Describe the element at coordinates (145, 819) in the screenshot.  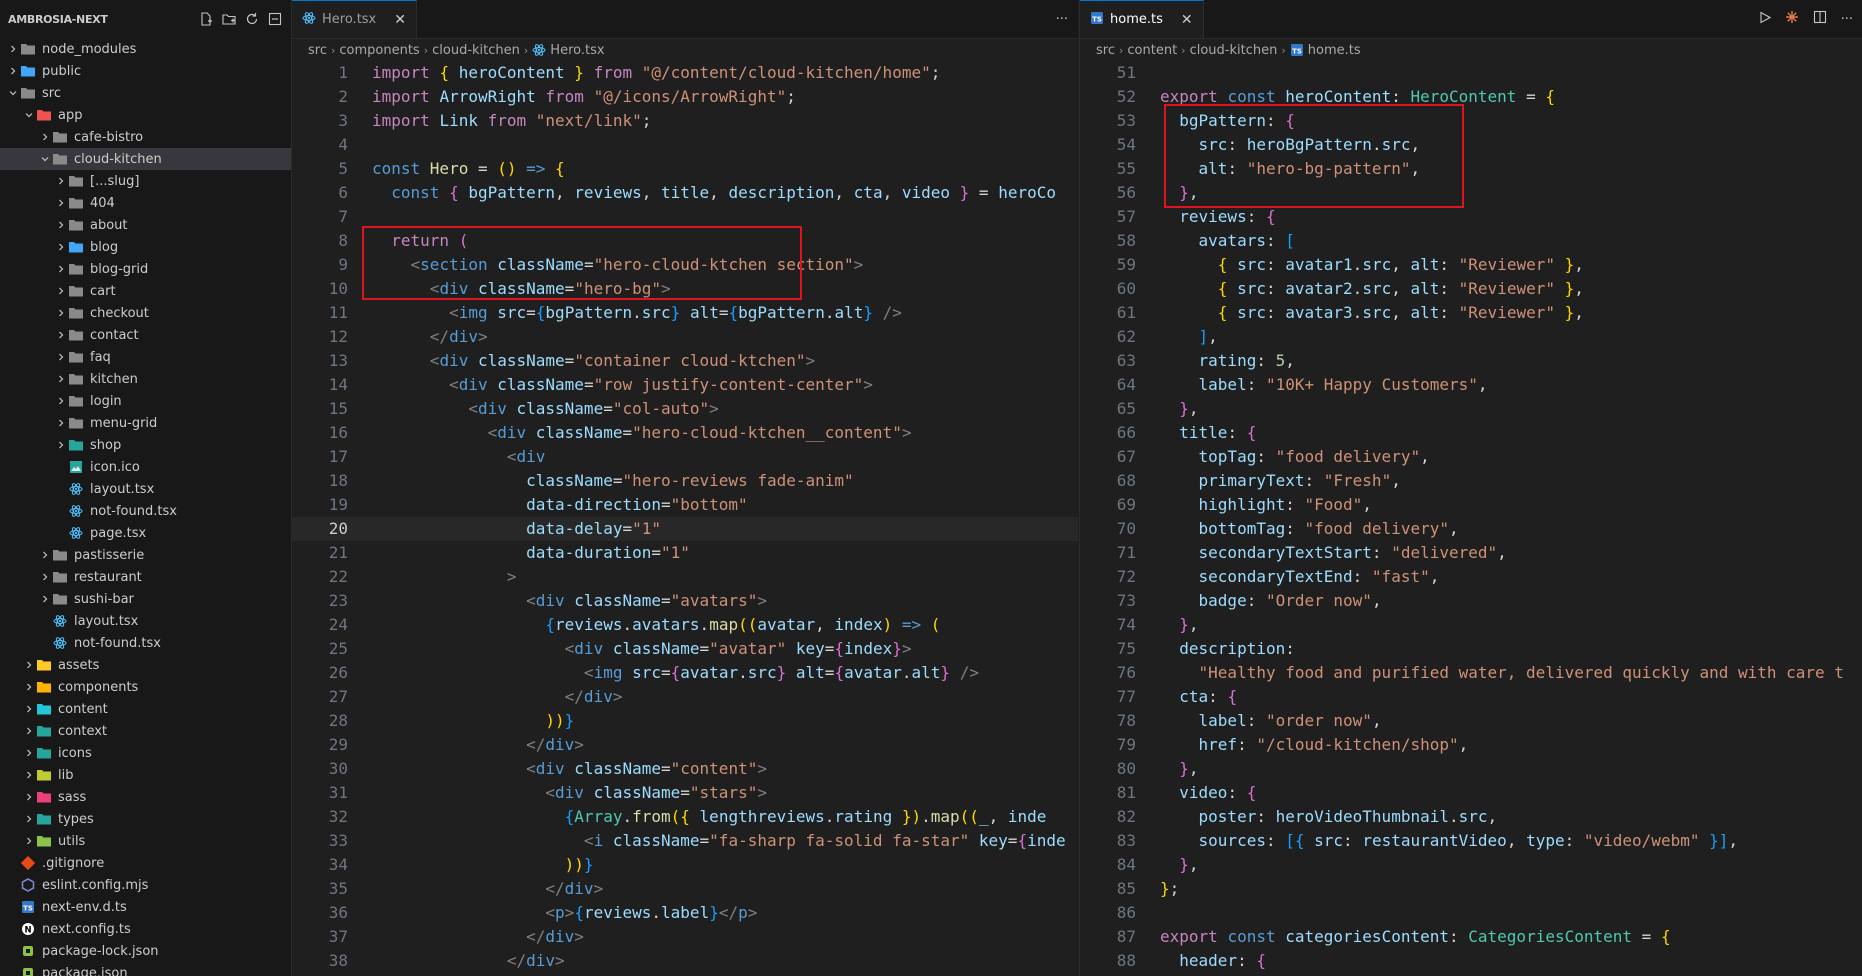
I see `tree-folder: types` at that location.